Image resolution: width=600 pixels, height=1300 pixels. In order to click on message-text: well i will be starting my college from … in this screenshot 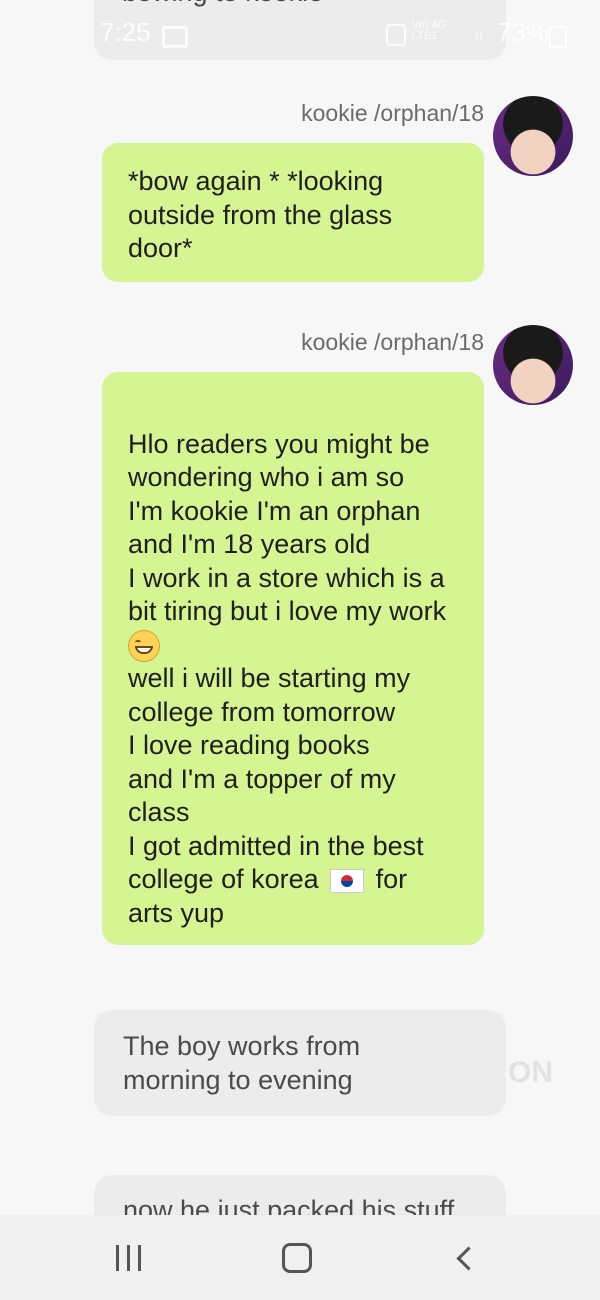, I will do `click(276, 779)`.